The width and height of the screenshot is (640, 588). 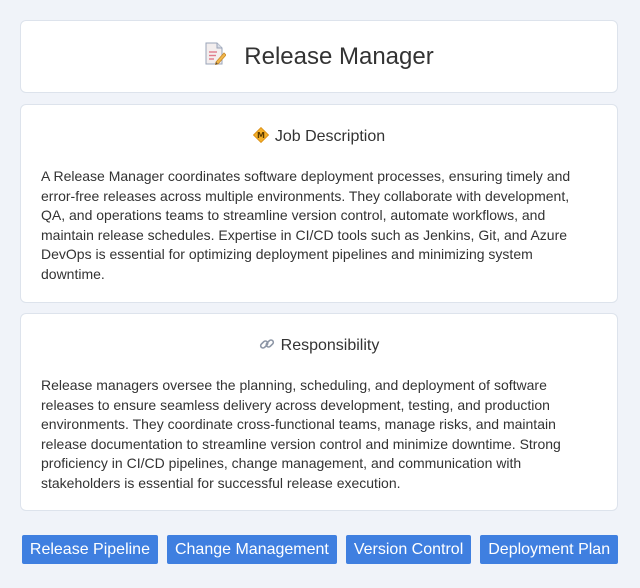 I want to click on diamond-badge-icon: M, so click(x=260, y=137).